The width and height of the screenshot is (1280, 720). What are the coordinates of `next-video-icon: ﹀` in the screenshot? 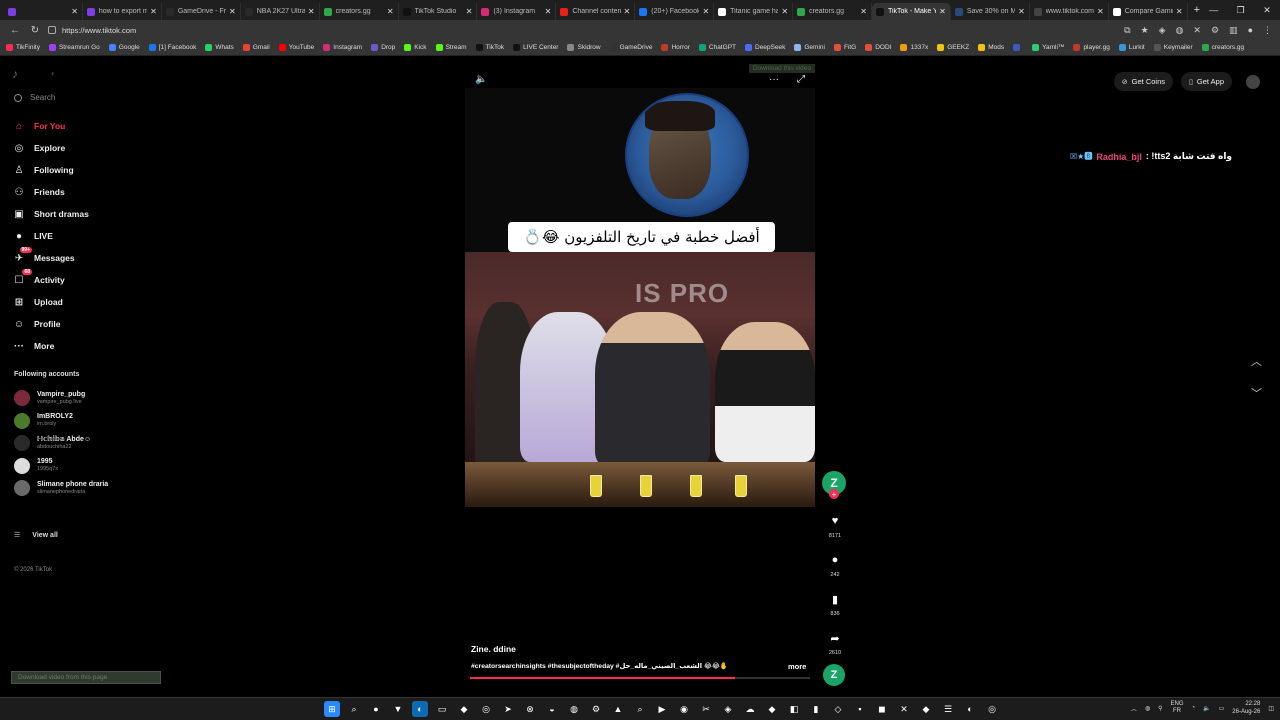 It's located at (1256, 393).